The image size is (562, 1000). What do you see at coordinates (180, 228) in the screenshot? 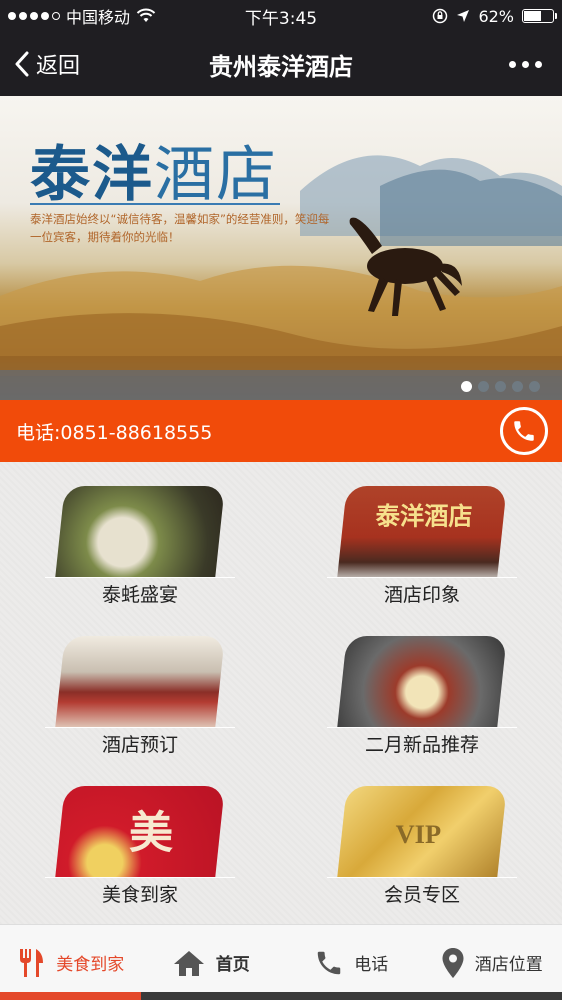
I see `banner-slogan: 泰洋酒店始终以“诚信待客，温馨如家”的经营准则，笑迎每一位宾客，期待着你的光临！` at bounding box center [180, 228].